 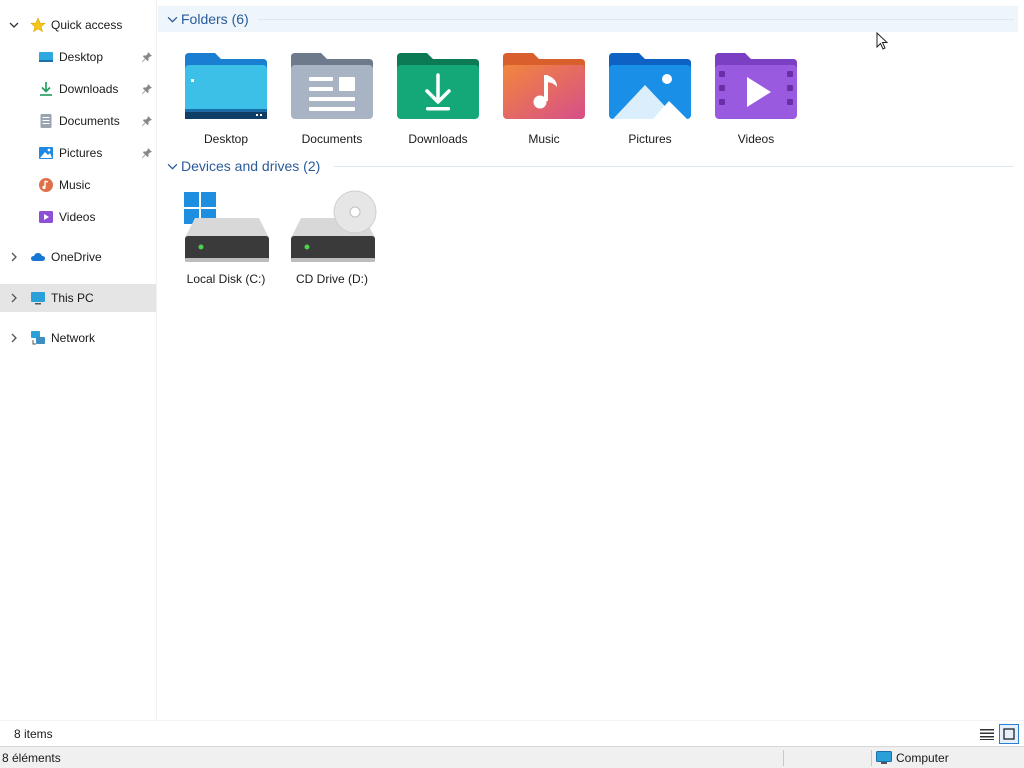 What do you see at coordinates (438, 86) in the screenshot?
I see `downloads-folder-icon` at bounding box center [438, 86].